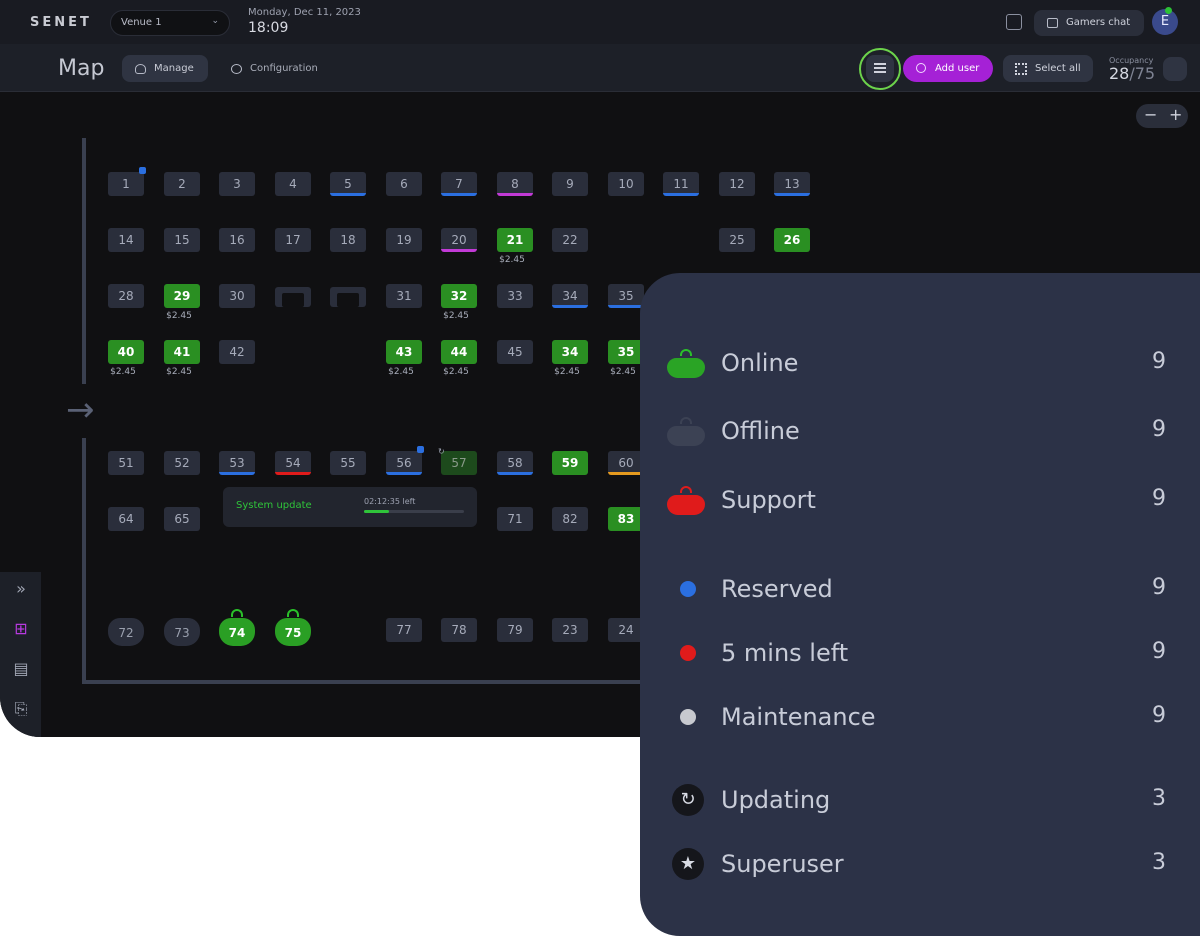 This screenshot has width=1200, height=936. What do you see at coordinates (688, 800) in the screenshot?
I see `sync-icon: ↻` at bounding box center [688, 800].